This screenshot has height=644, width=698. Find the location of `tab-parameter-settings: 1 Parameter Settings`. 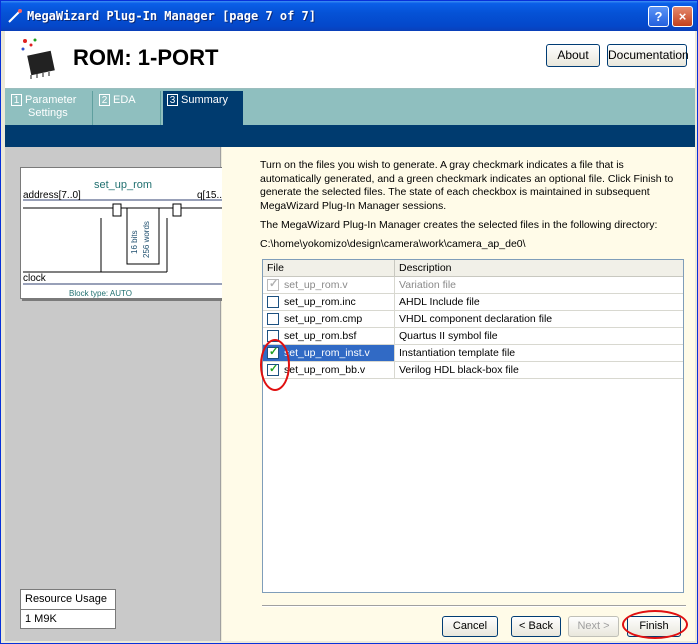

tab-parameter-settings: 1 Parameter Settings is located at coordinates (50, 108).